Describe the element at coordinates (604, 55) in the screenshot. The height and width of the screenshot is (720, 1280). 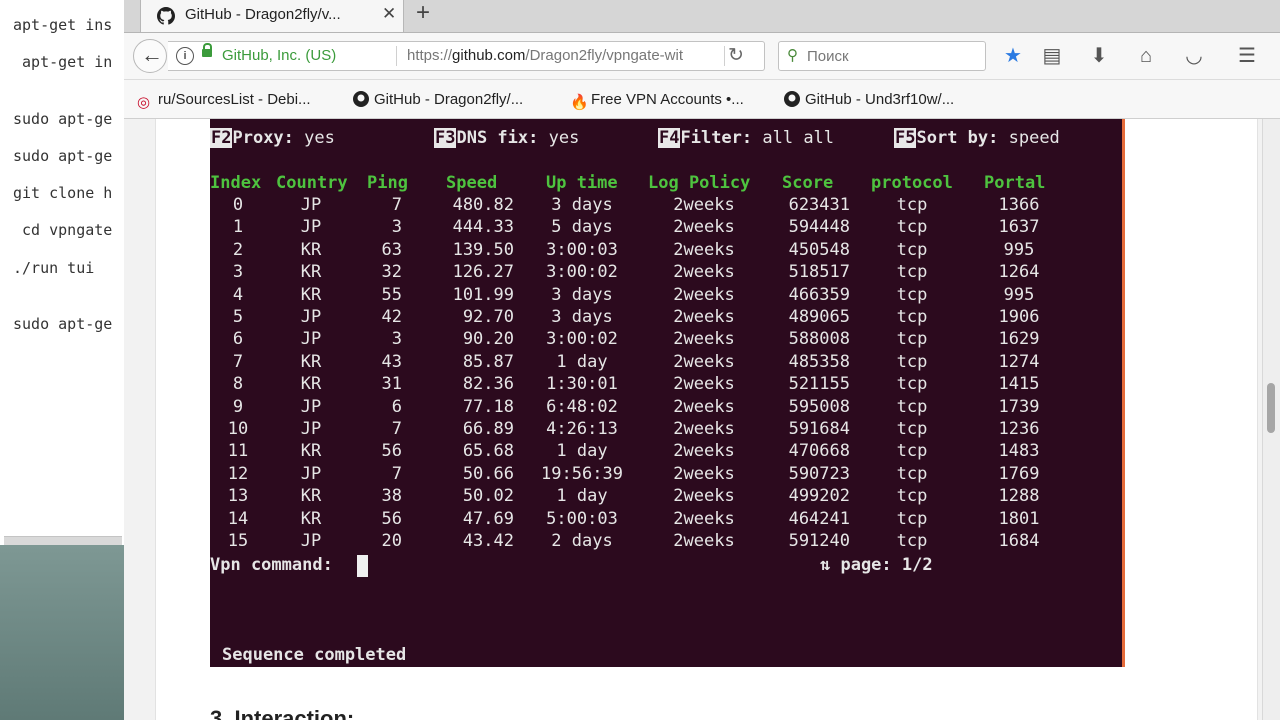
I see `url-path: /Dragon2fly/vpngate-wit` at that location.